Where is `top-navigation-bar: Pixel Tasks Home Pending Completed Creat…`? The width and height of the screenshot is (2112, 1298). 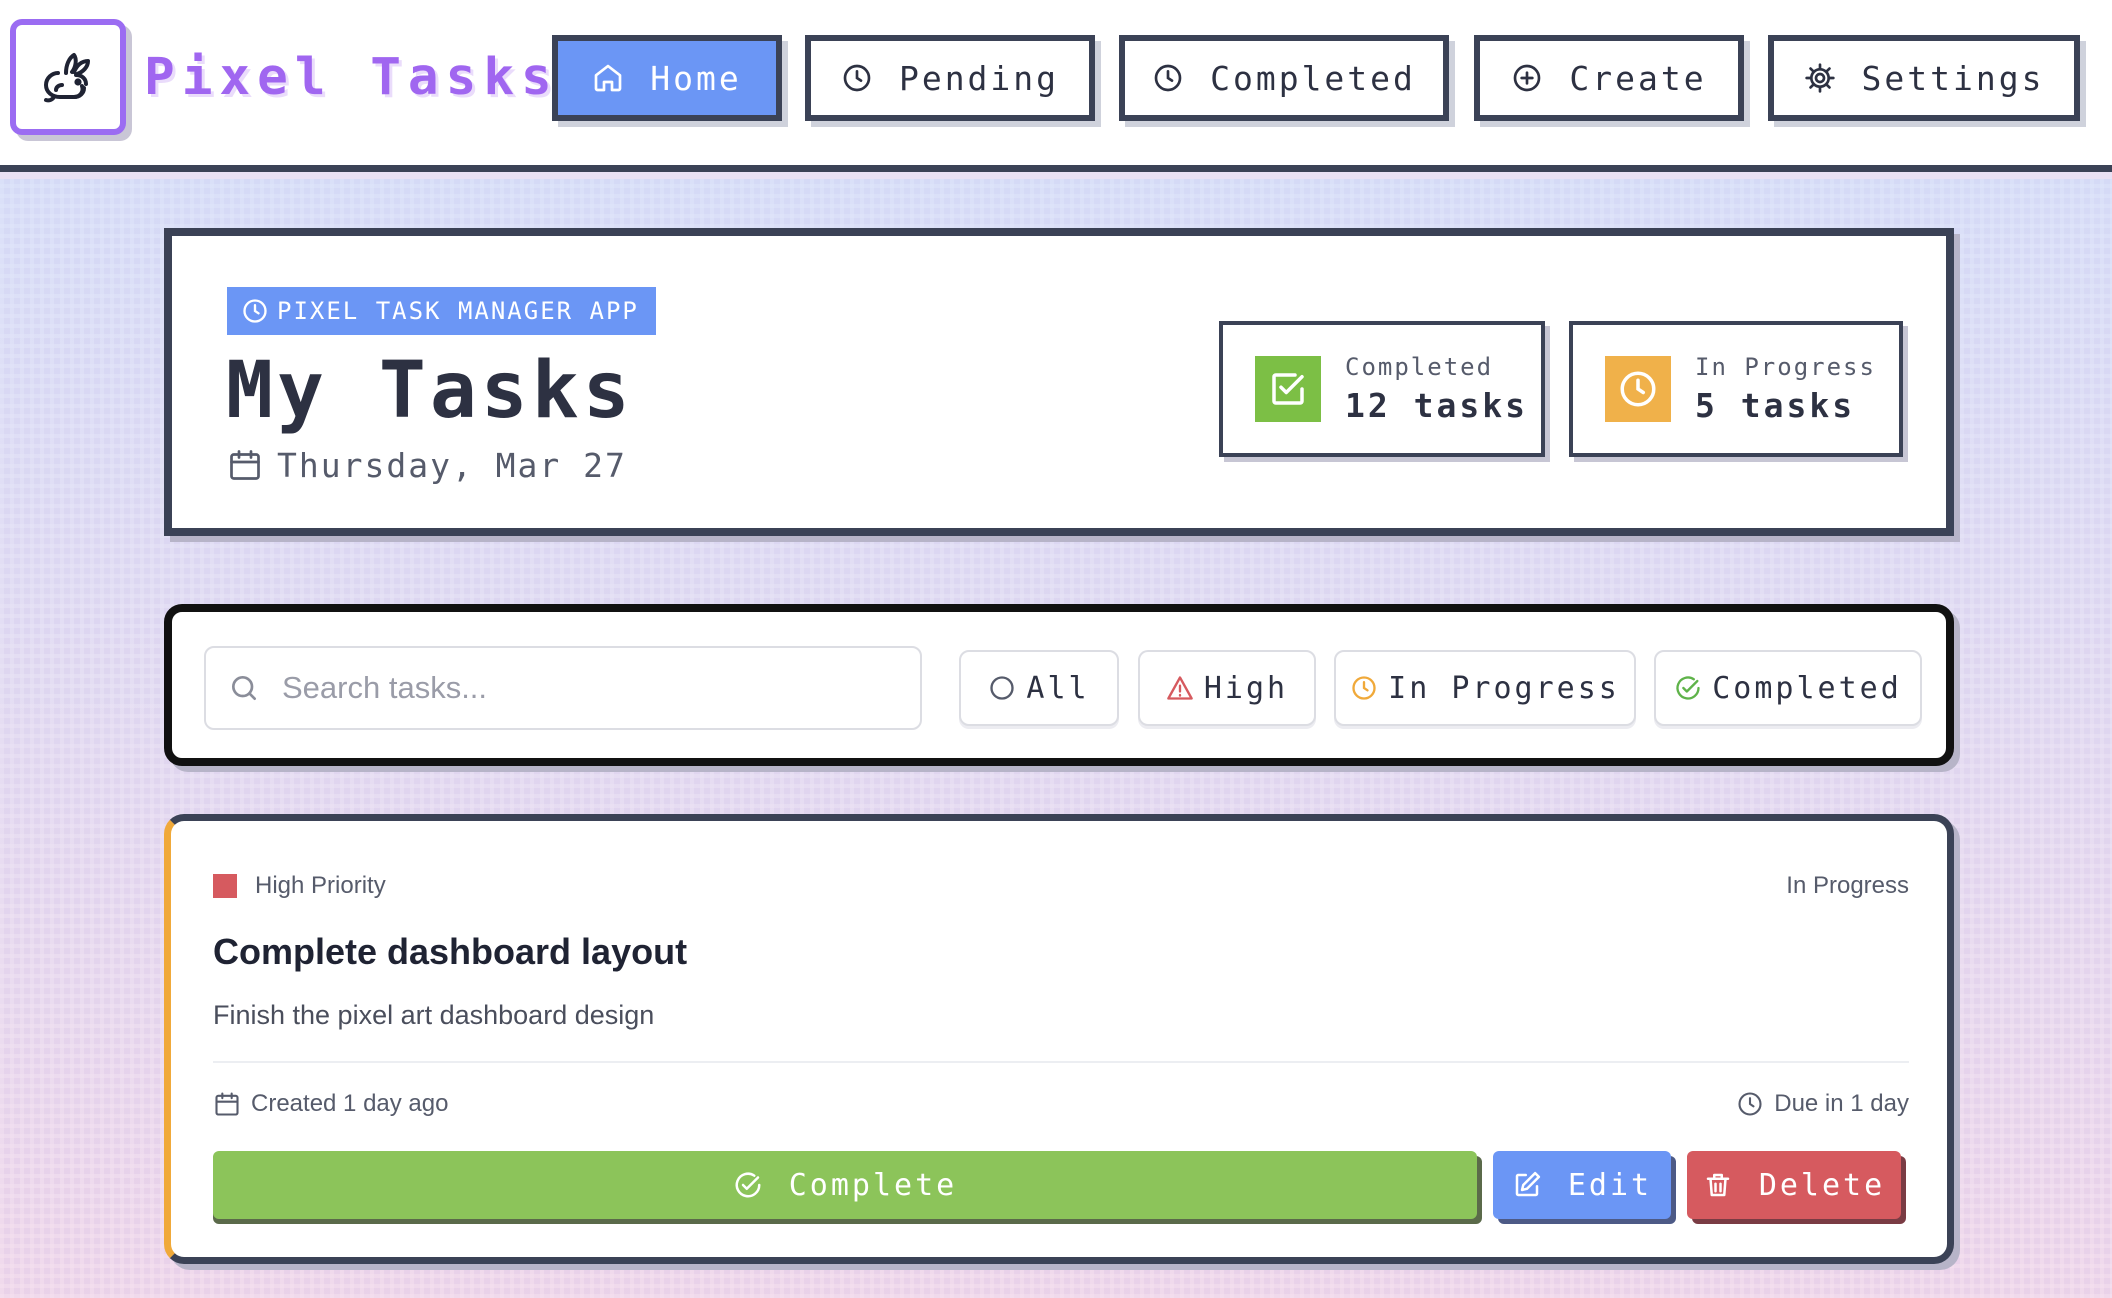
top-navigation-bar: Pixel Tasks Home Pending Completed Creat… is located at coordinates (1056, 86).